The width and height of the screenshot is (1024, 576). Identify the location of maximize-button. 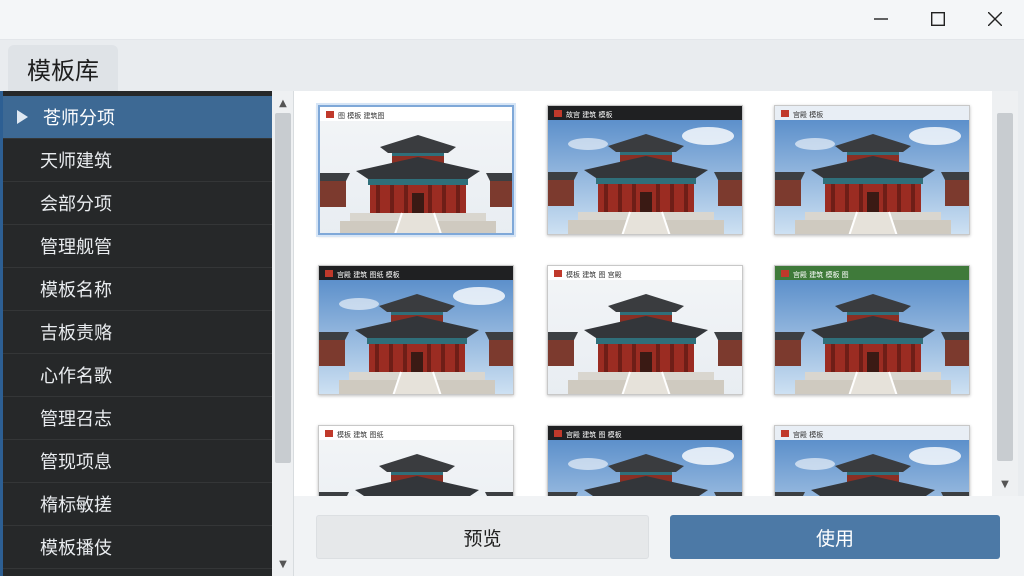
(938, 19).